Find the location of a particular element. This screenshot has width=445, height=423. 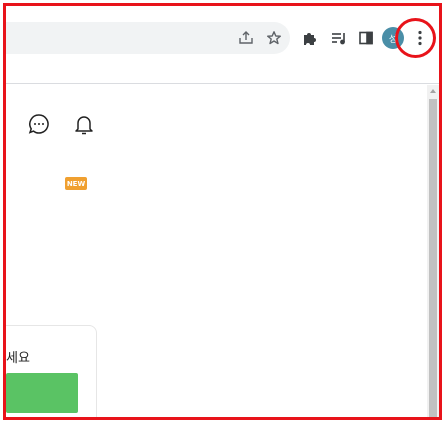

avatar-initial: 성 is located at coordinates (393, 39).